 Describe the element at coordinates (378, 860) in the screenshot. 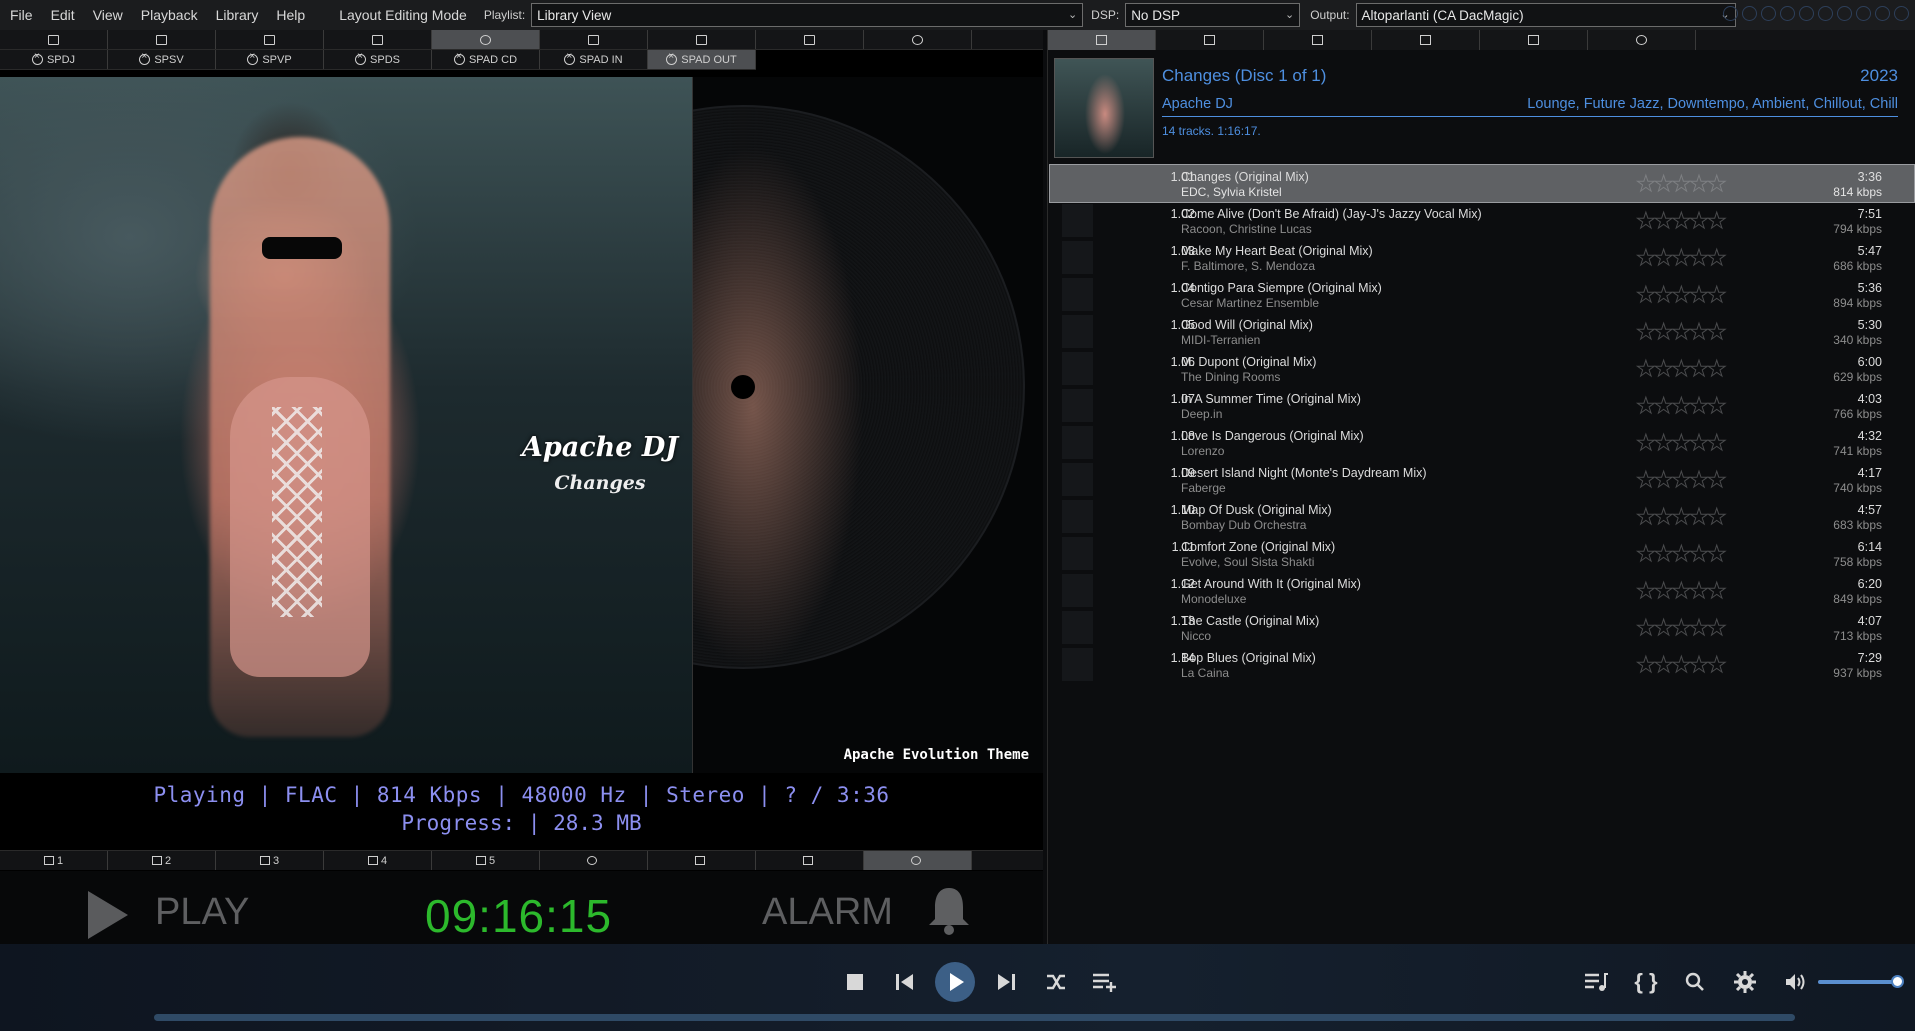

I see `tab-bottom-4: 4` at that location.